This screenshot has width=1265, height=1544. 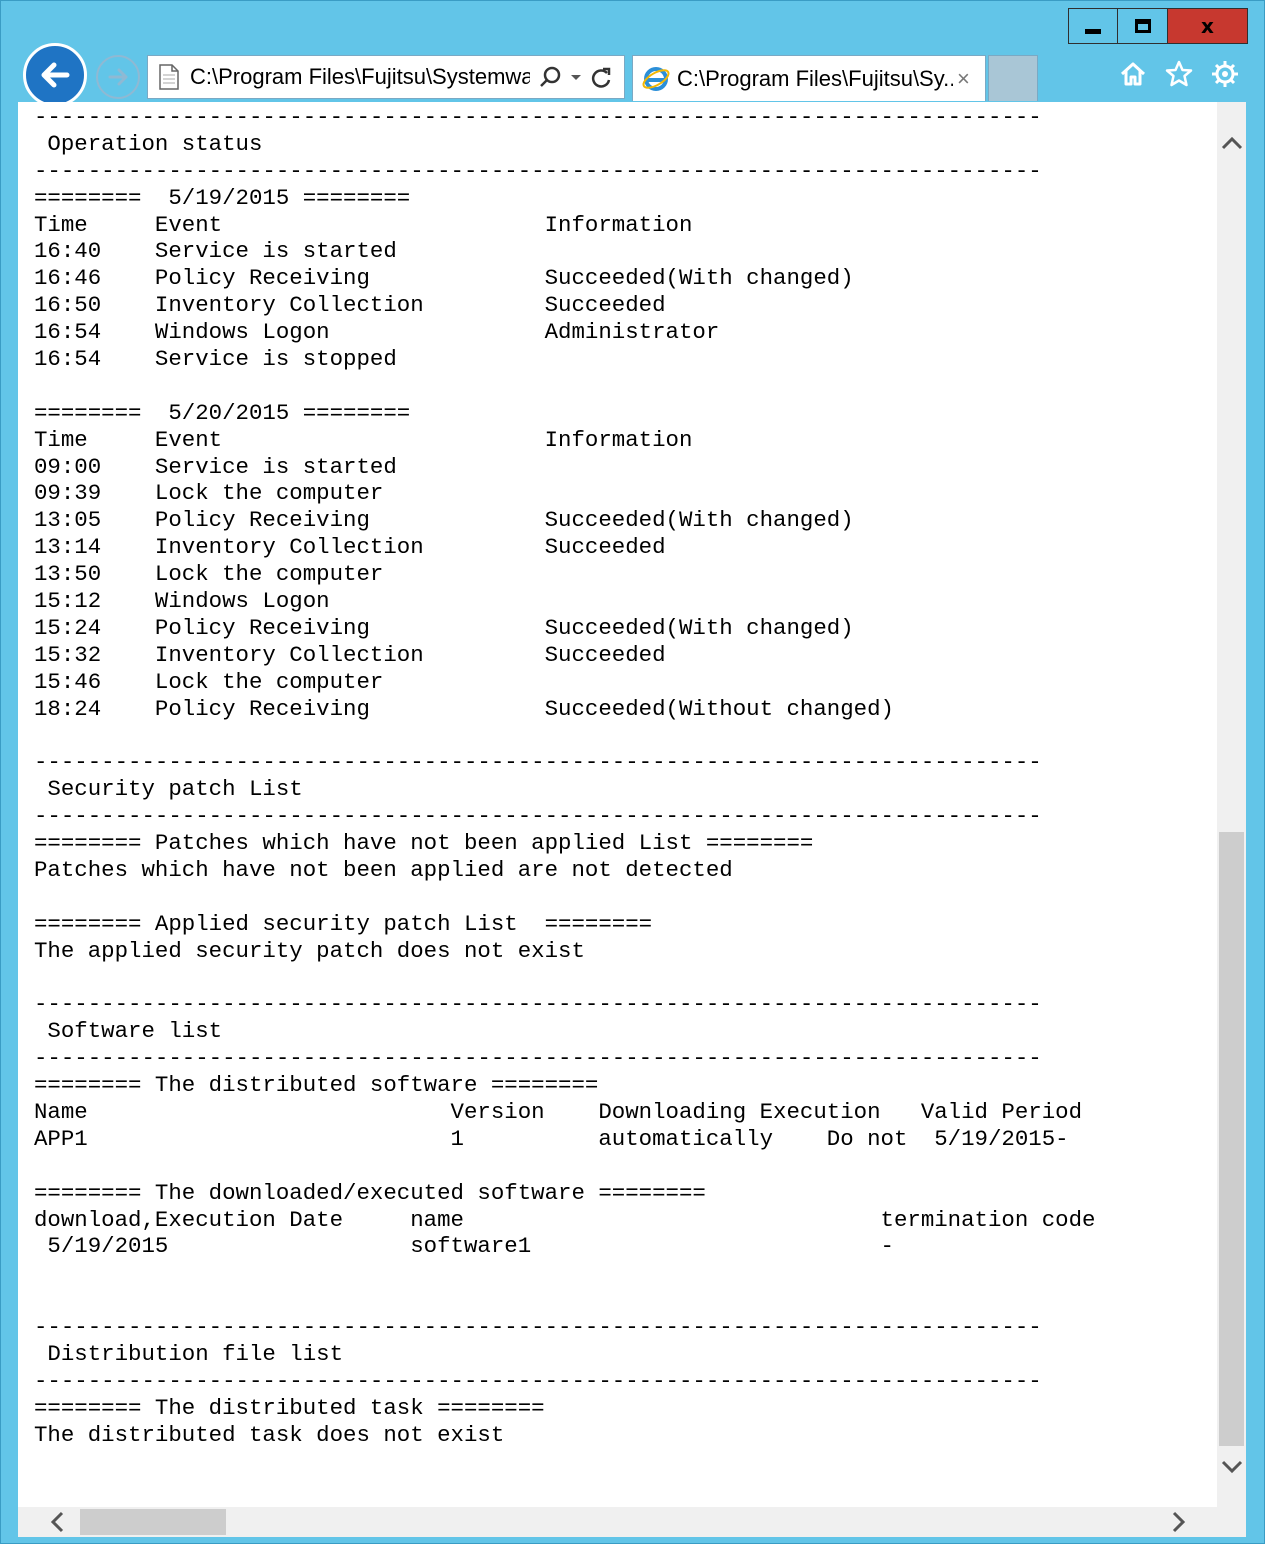 I want to click on report-line: 09:00 Service is started, so click(x=215, y=466).